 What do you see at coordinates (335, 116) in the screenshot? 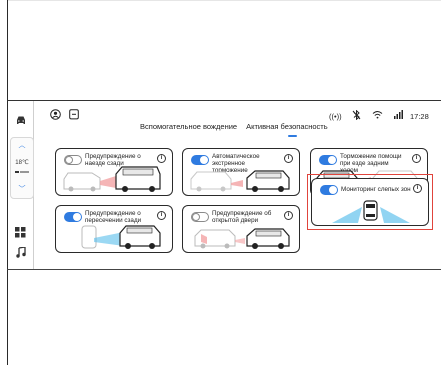
I see `radar-signal-icon: ((•))` at bounding box center [335, 116].